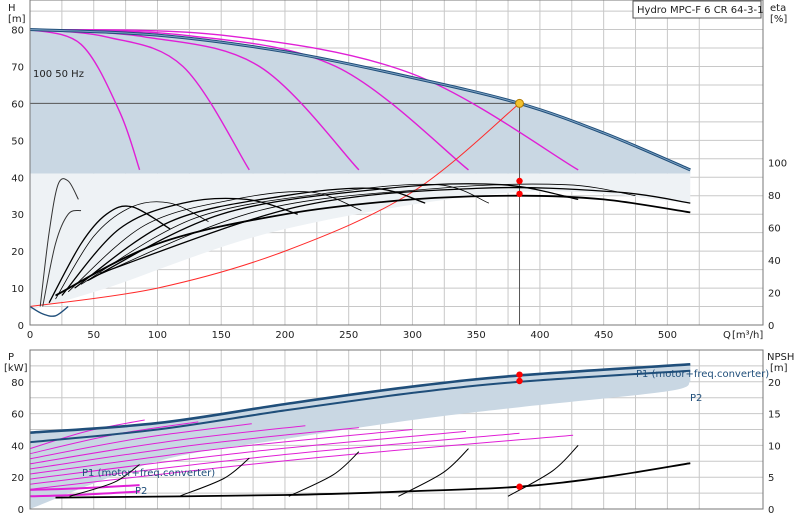 This screenshot has width=800, height=524. I want to click on top-y-axis-title: H, so click(12, 8).